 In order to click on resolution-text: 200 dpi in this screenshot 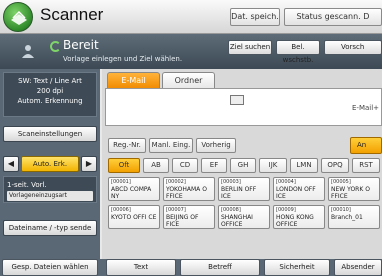, I will do `click(50, 91)`.